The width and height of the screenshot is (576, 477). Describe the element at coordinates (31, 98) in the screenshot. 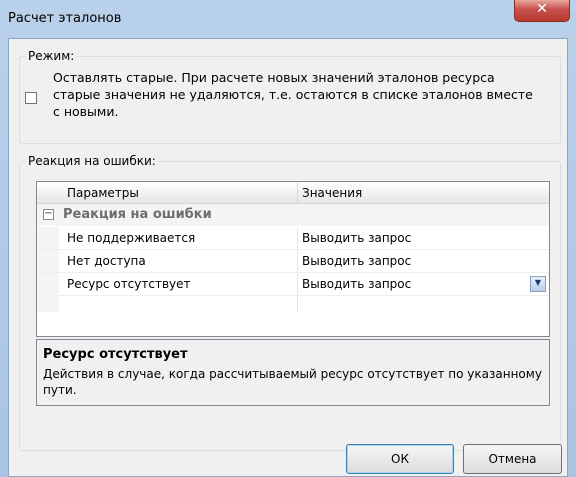

I see `keep-old-checkbox` at that location.